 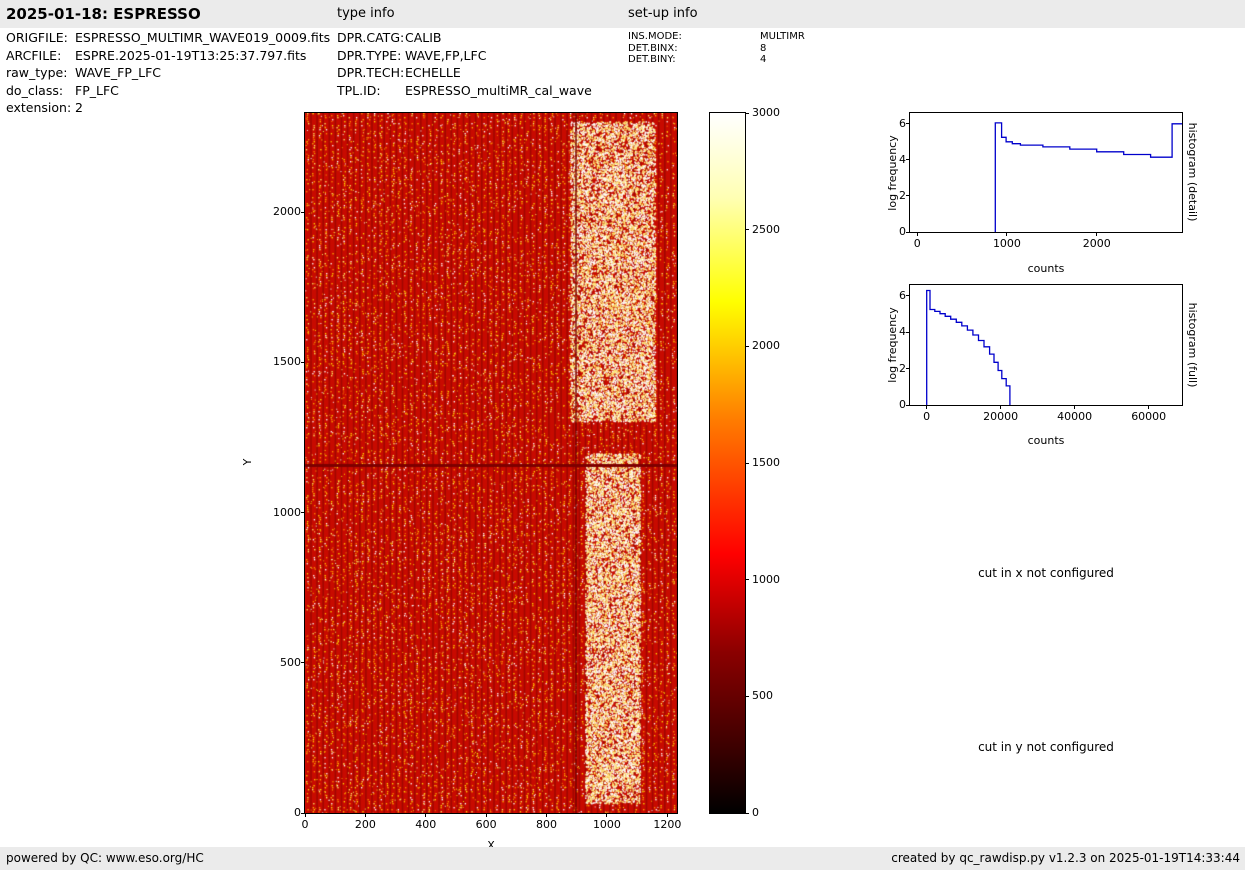 What do you see at coordinates (39, 107) in the screenshot?
I see `meta-label: extension:` at bounding box center [39, 107].